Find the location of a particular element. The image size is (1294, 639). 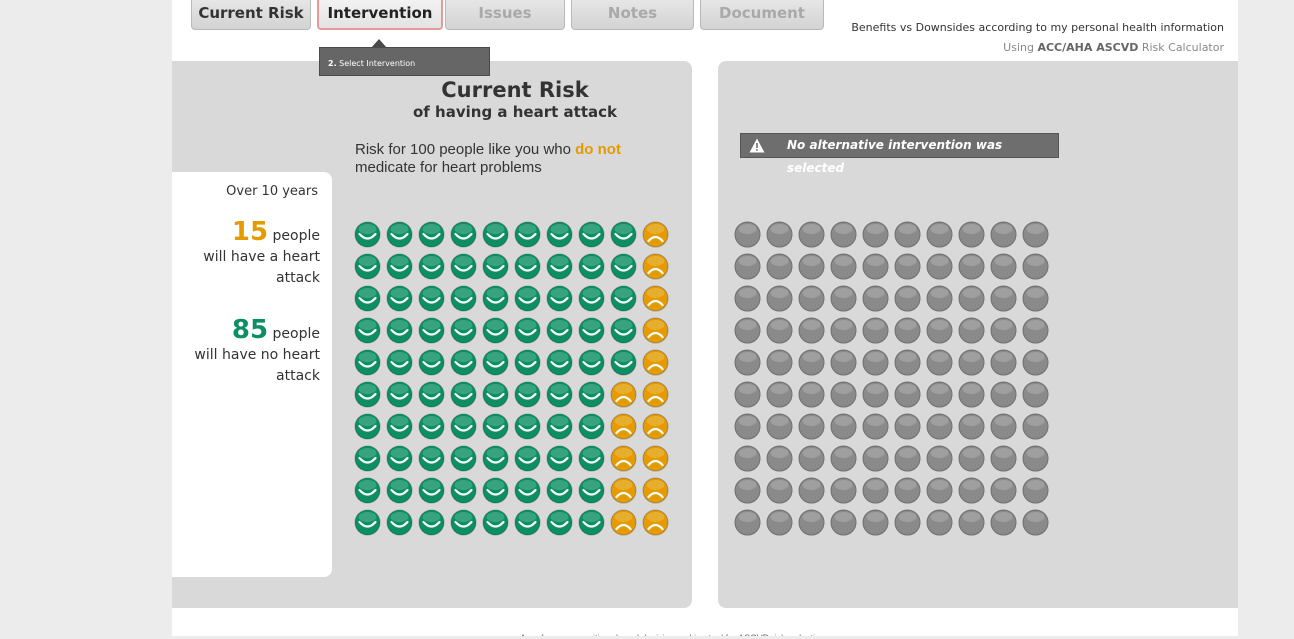

calculator-suffix: Risk Calculator is located at coordinates (1182, 47).